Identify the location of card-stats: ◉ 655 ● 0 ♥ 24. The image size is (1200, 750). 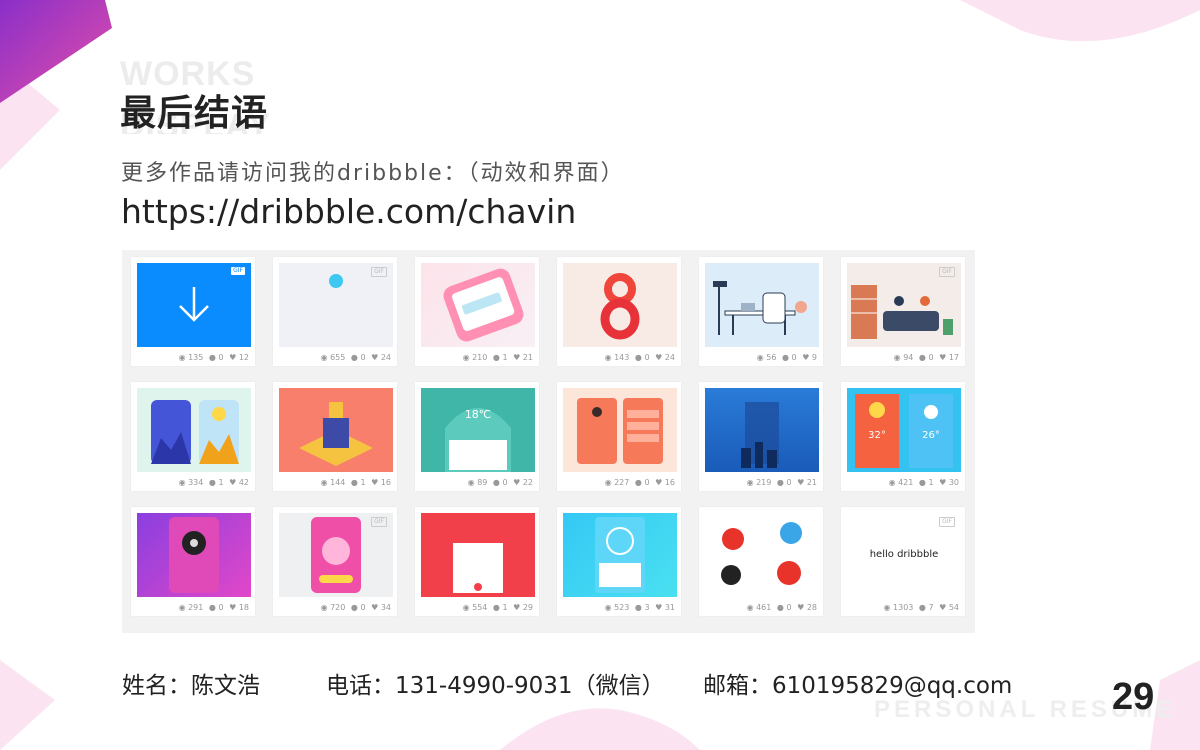
(355, 357).